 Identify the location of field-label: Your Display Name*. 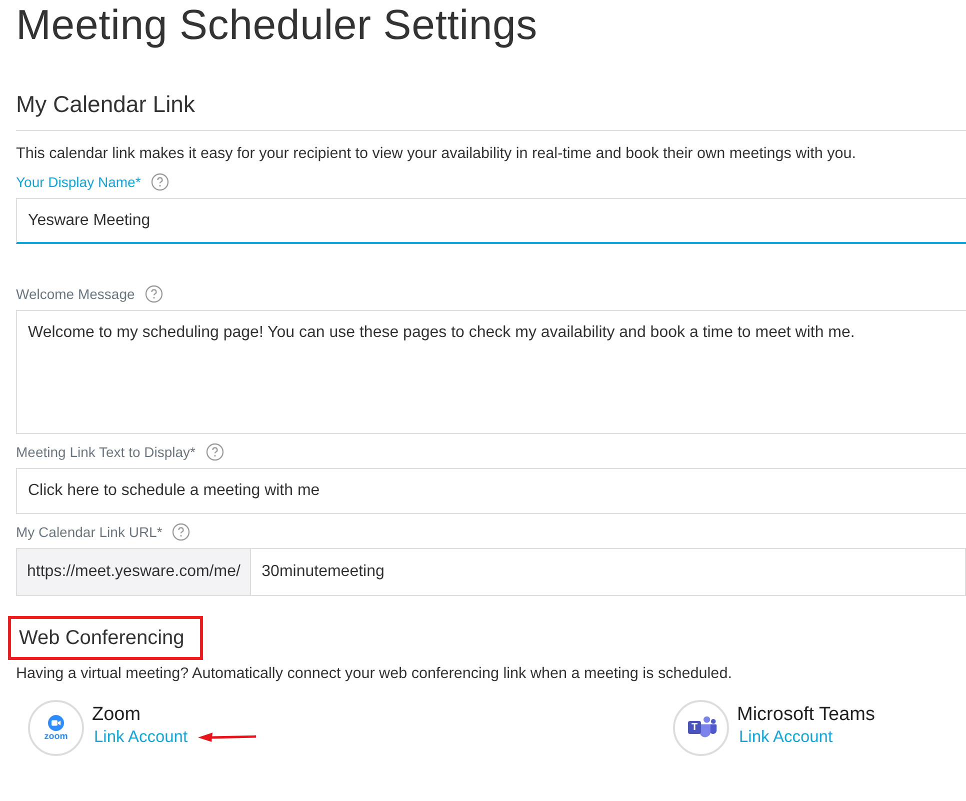
(78, 182).